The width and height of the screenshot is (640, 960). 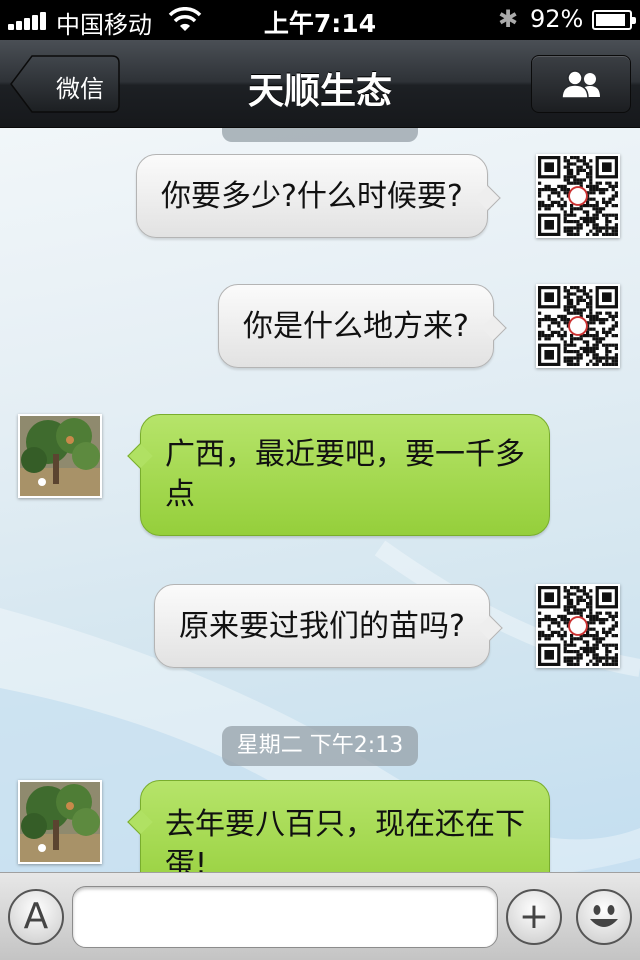 What do you see at coordinates (322, 626) in the screenshot?
I see `message-text: 原来要过我们的苗吗?` at bounding box center [322, 626].